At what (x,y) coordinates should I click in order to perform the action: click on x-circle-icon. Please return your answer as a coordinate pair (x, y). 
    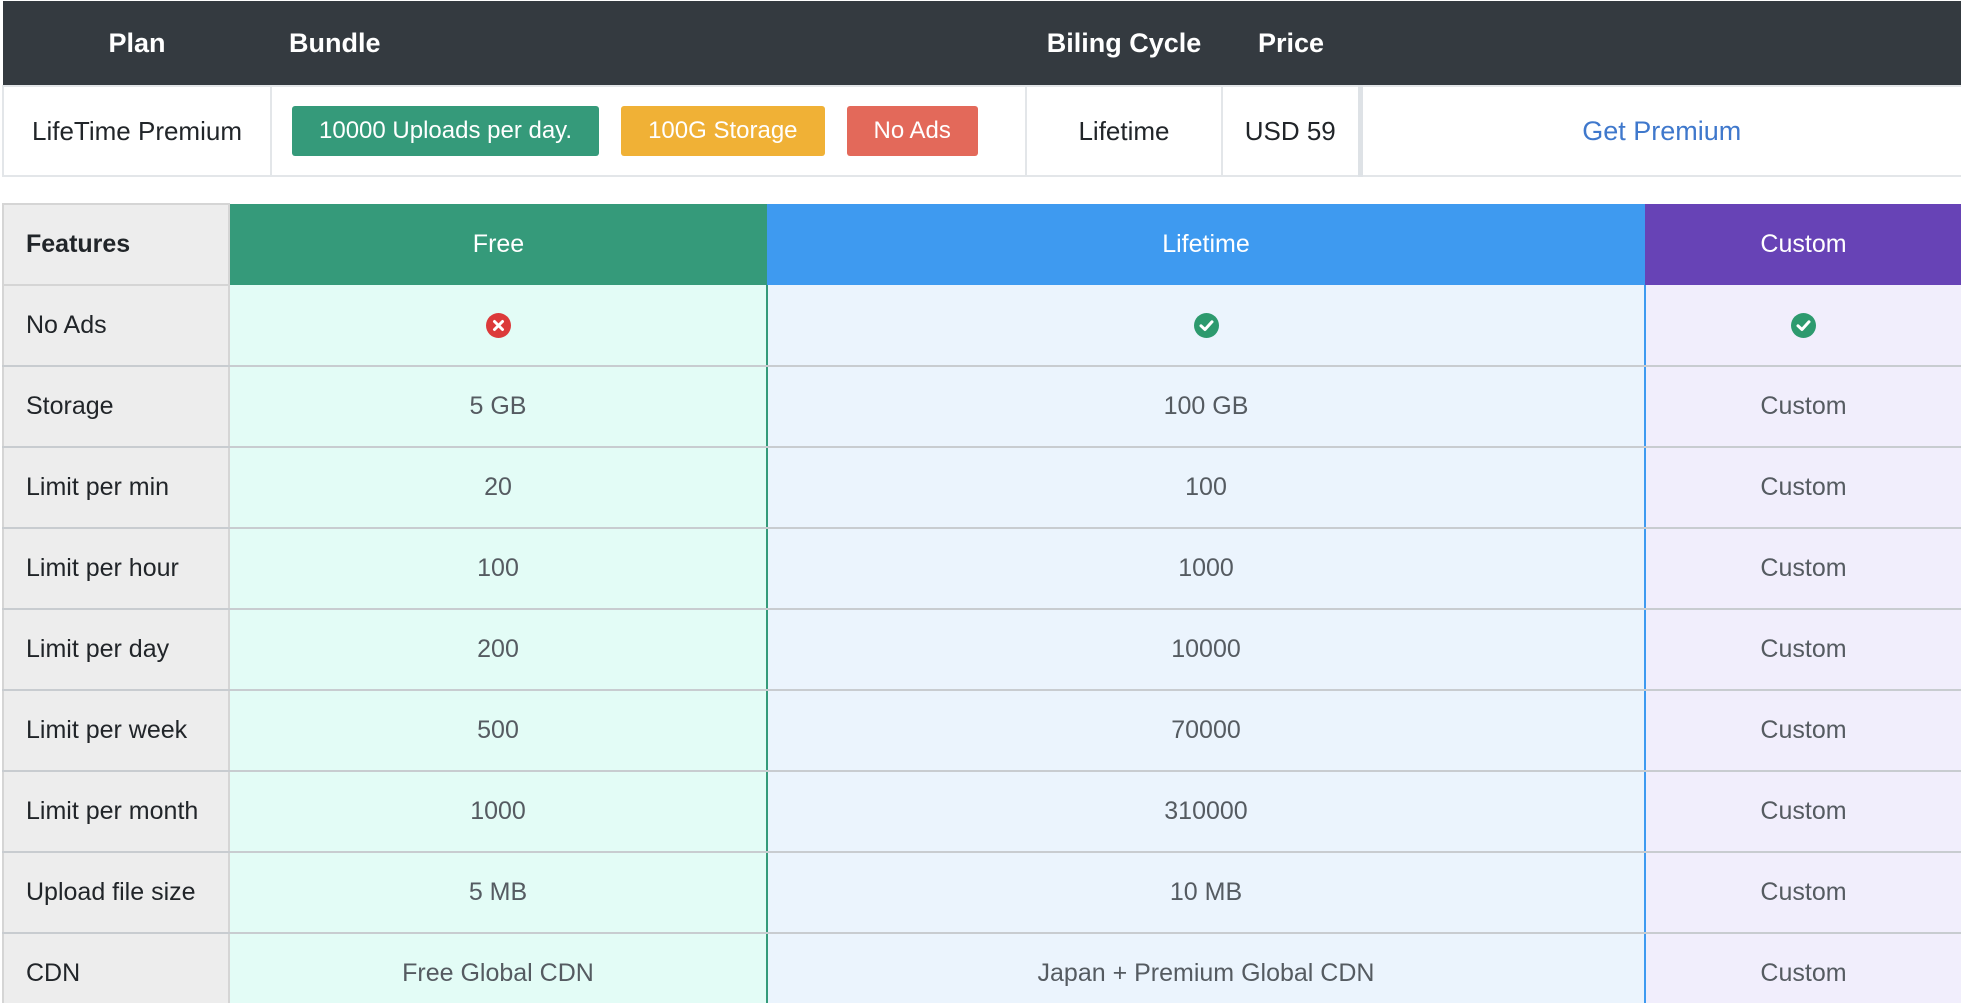
    Looking at the image, I should click on (498, 326).